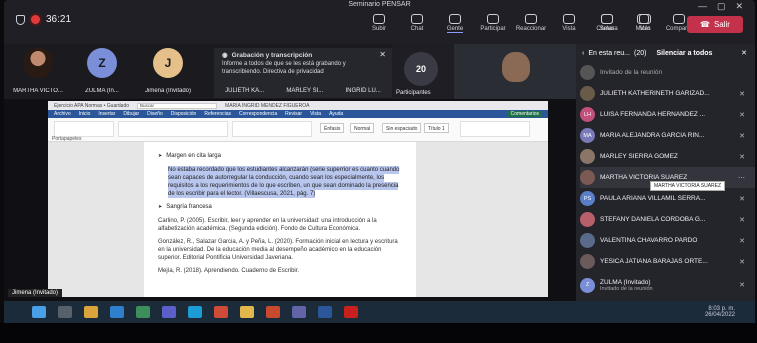 The height and width of the screenshot is (343, 757). I want to click on window-title: Seminario PENSAR, so click(379, 4).